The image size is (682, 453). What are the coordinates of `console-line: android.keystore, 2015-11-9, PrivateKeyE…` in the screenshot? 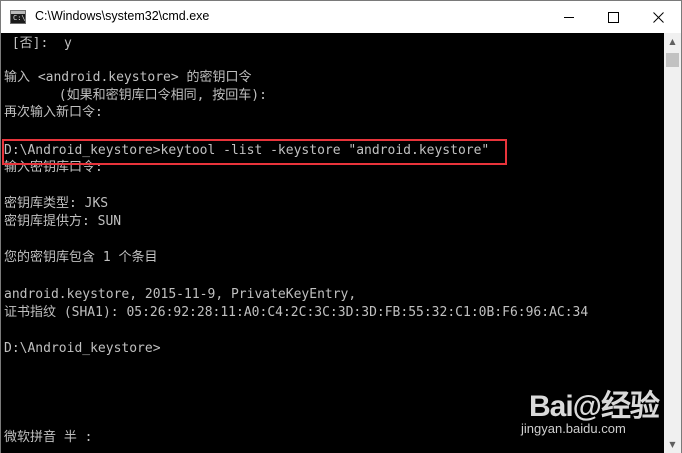 It's located at (180, 294).